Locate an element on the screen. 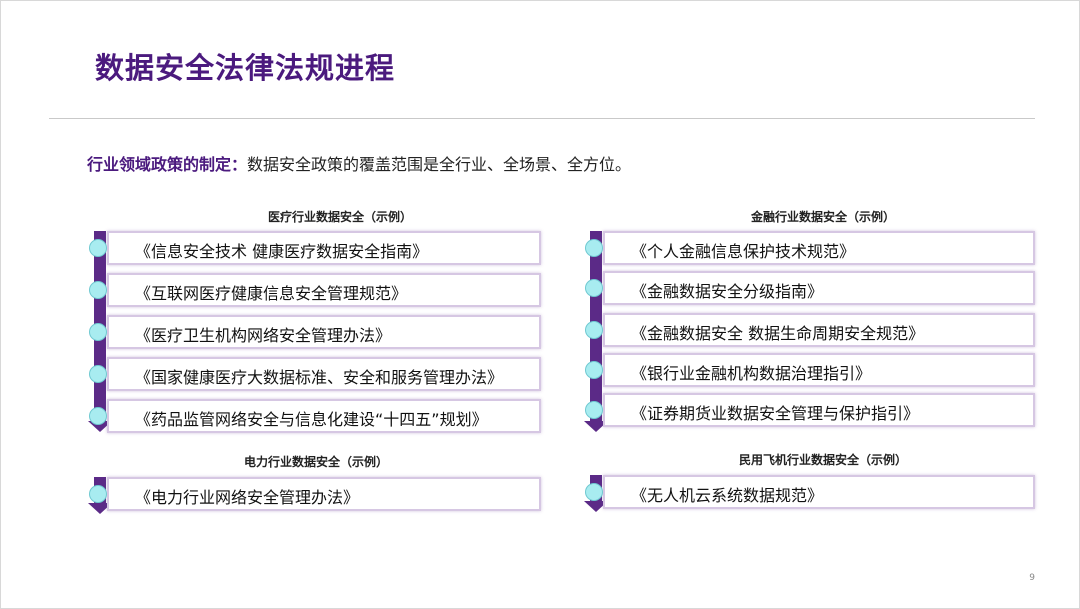 This screenshot has width=1080, height=609. item-box: 《药品监管网络安全与信息化建设“十四五”规划》 is located at coordinates (324, 416).